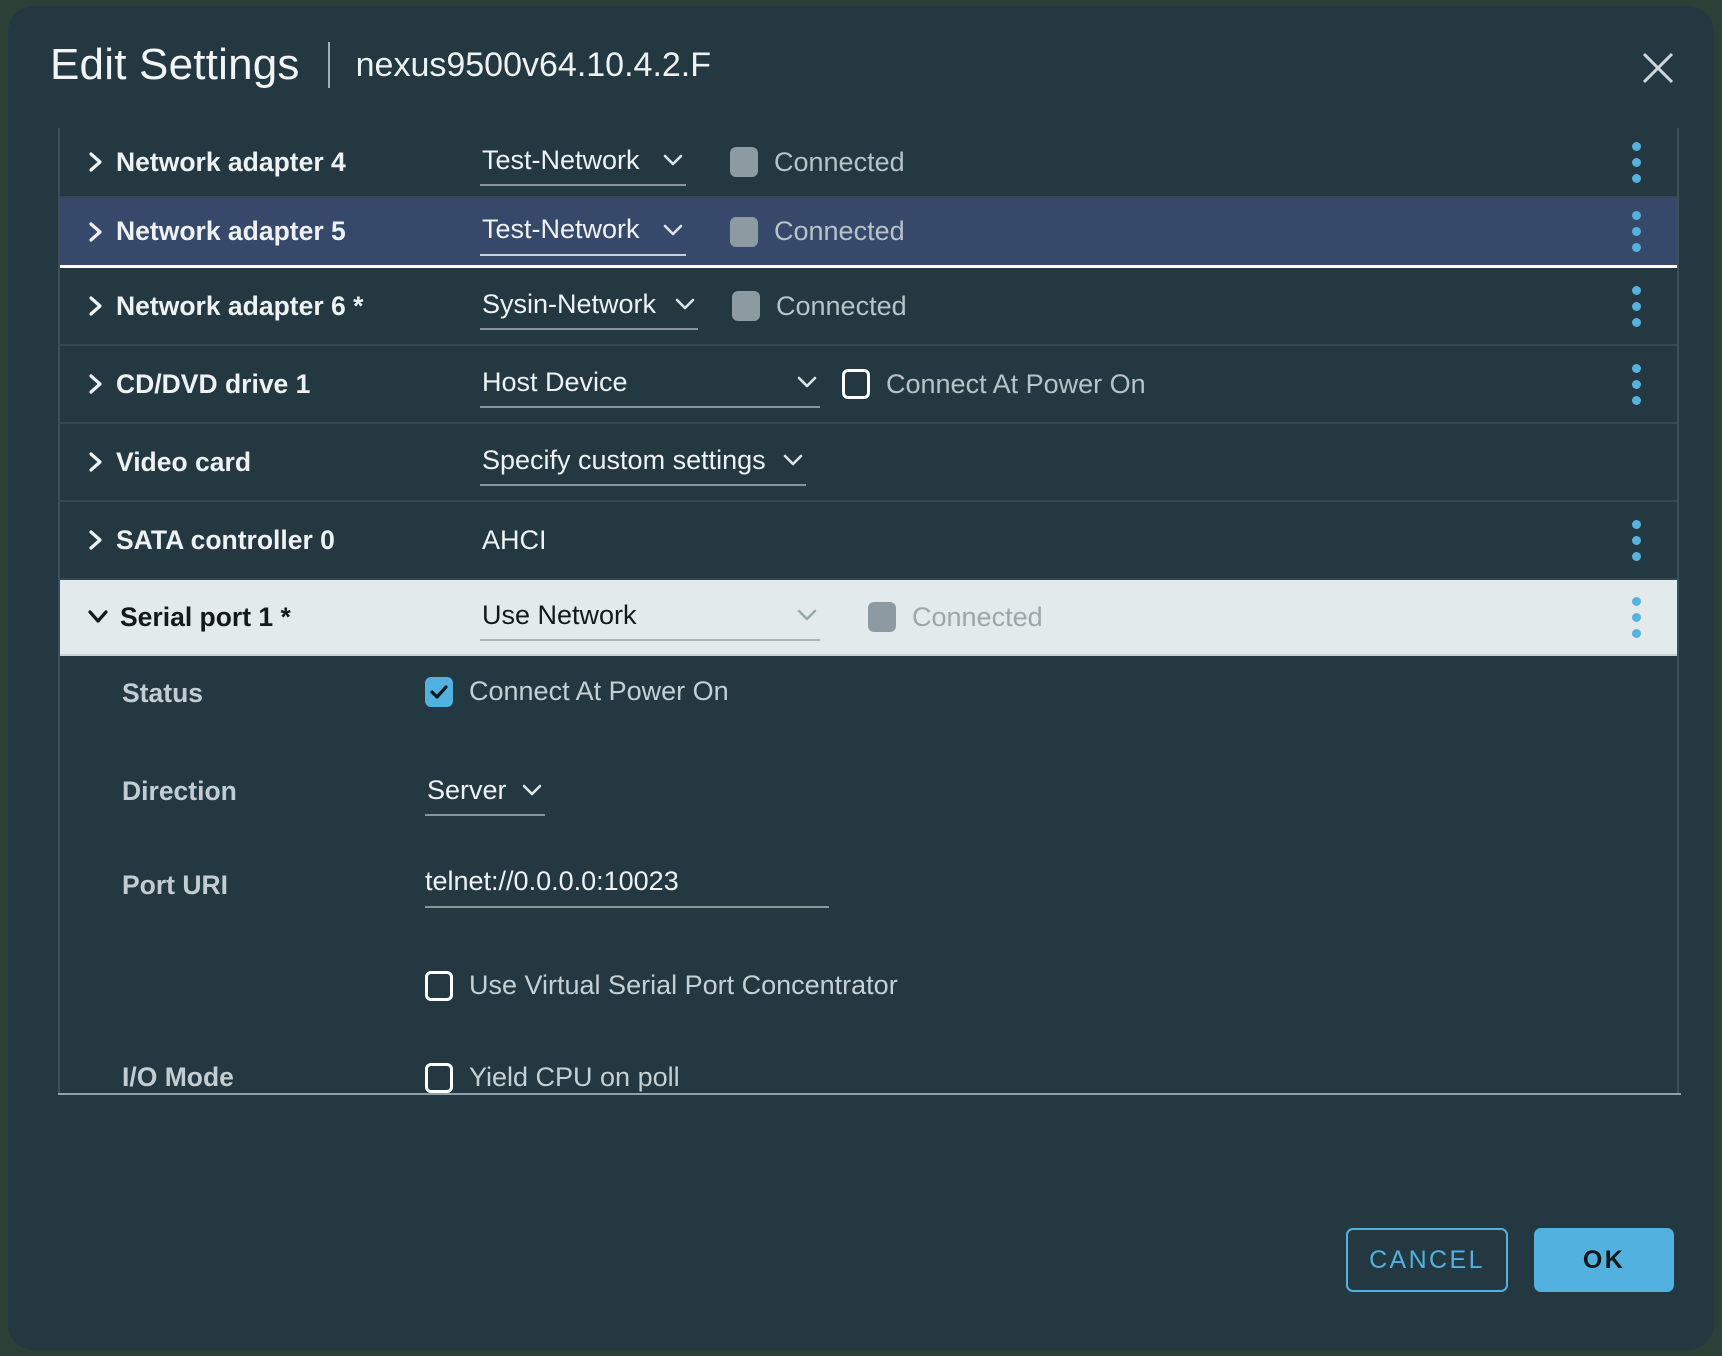 This screenshot has height=1356, width=1722. I want to click on connect-at-power-on-group: Connect At Power On, so click(994, 384).